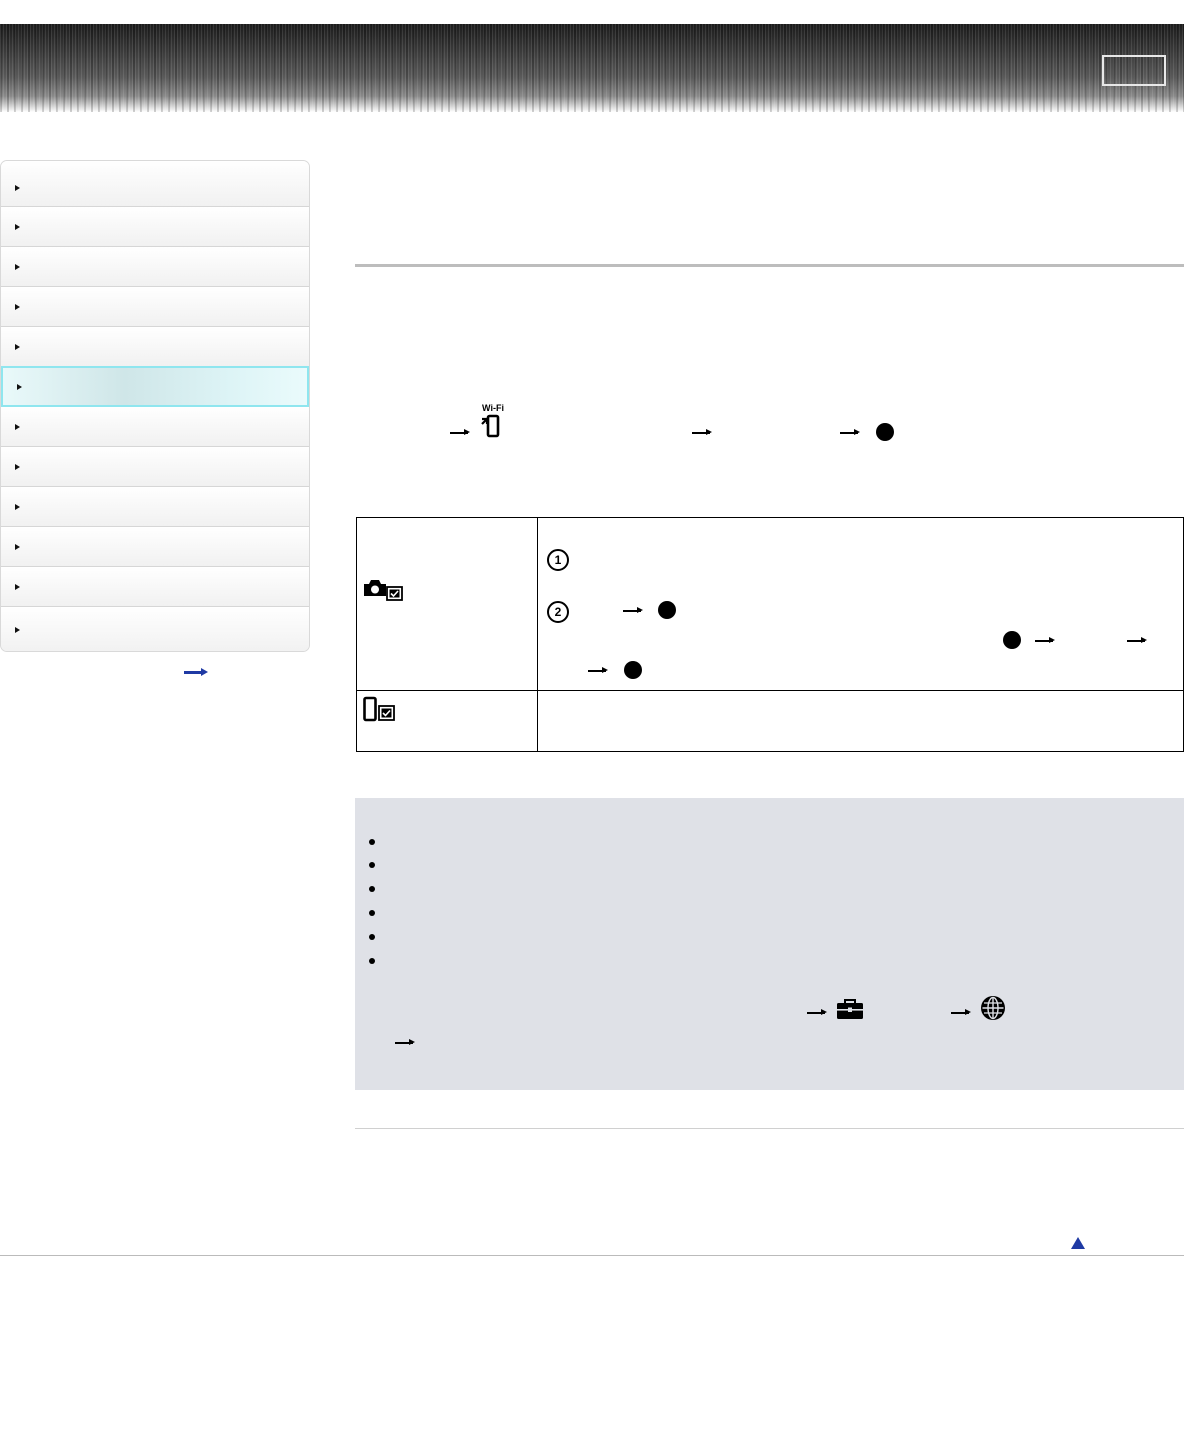 Image resolution: width=1184 pixels, height=1440 pixels. Describe the element at coordinates (383, 590) in the screenshot. I see `camera-check-icon` at that location.